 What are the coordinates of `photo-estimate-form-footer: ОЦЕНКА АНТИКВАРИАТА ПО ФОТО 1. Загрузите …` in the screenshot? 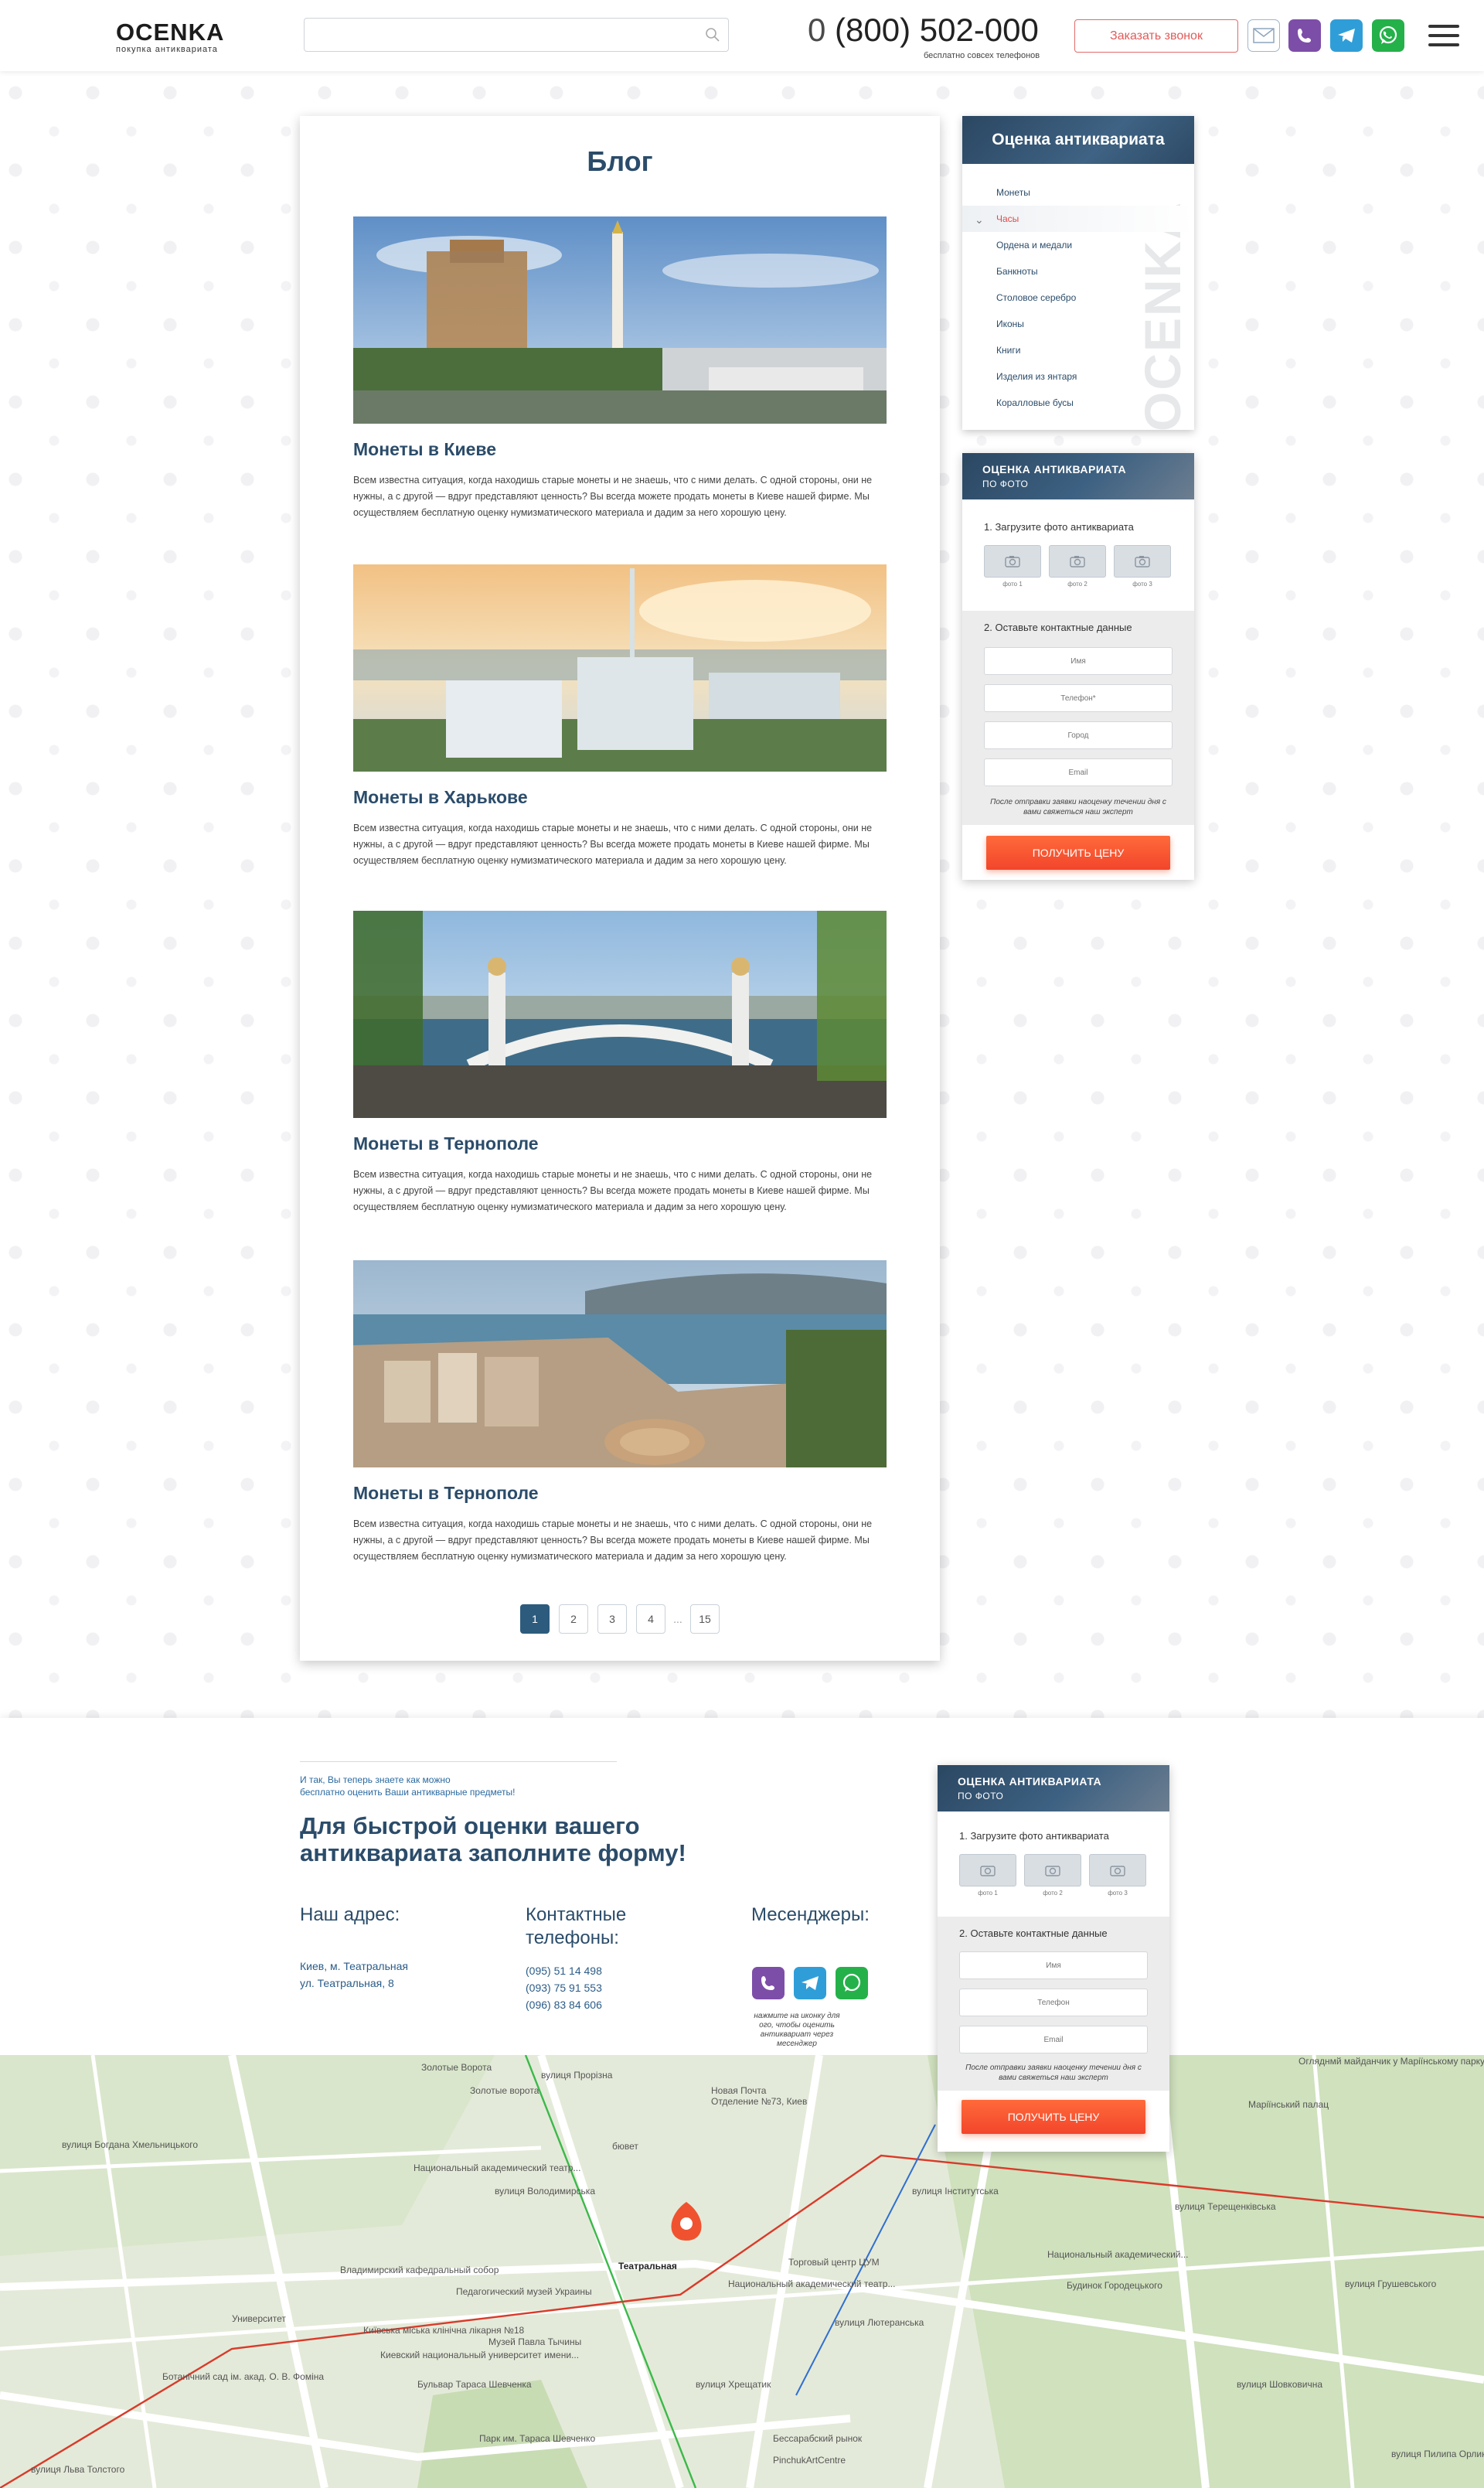 It's located at (1053, 1958).